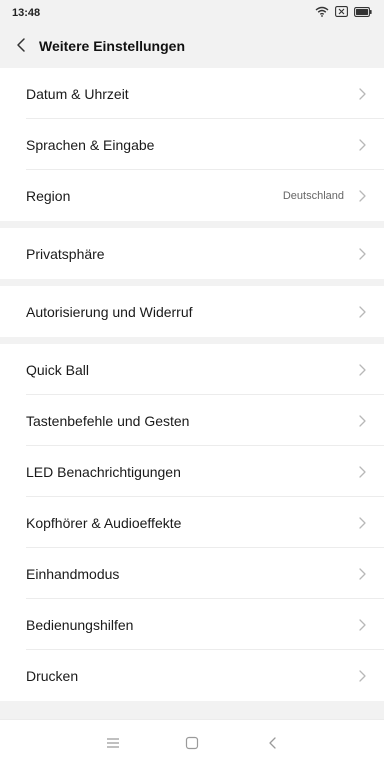 This screenshot has height=769, width=384. I want to click on setting-authorization-revocation: Autorisierung und Widerruf, so click(192, 311).